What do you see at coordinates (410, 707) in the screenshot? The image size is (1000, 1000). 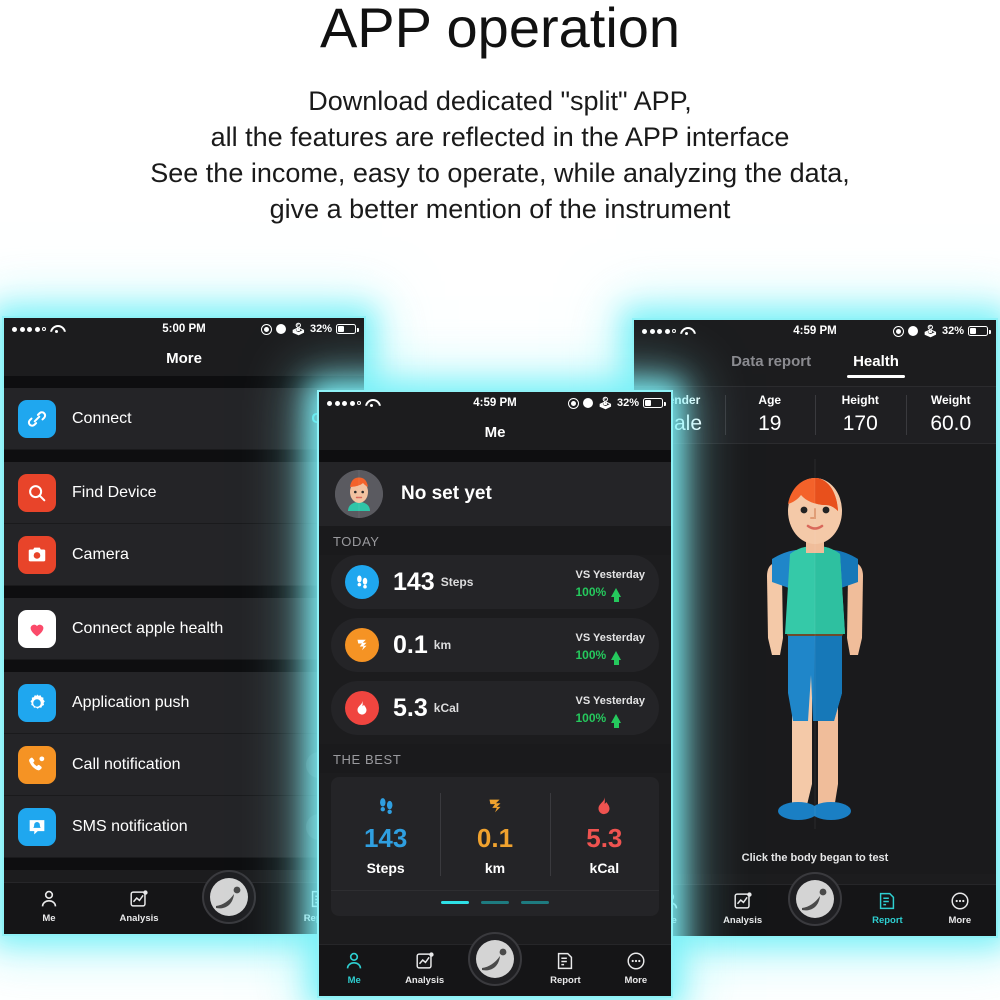 I see `metric-value: 5.3` at bounding box center [410, 707].